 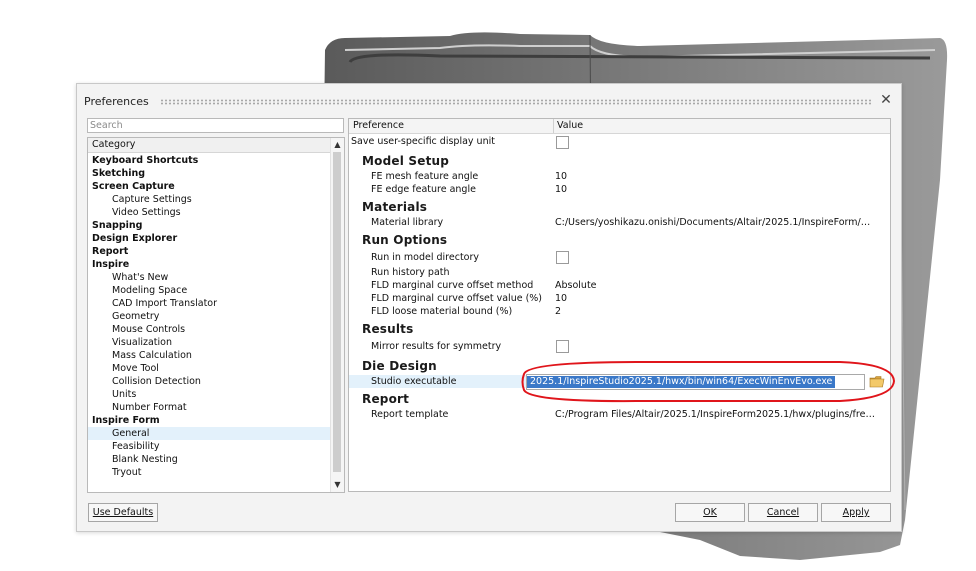 What do you see at coordinates (337, 312) in the screenshot?
I see `scrollbar-thumb` at bounding box center [337, 312].